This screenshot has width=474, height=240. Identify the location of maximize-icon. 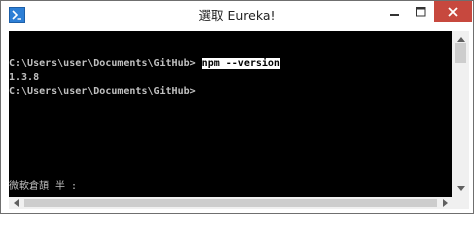
(421, 11).